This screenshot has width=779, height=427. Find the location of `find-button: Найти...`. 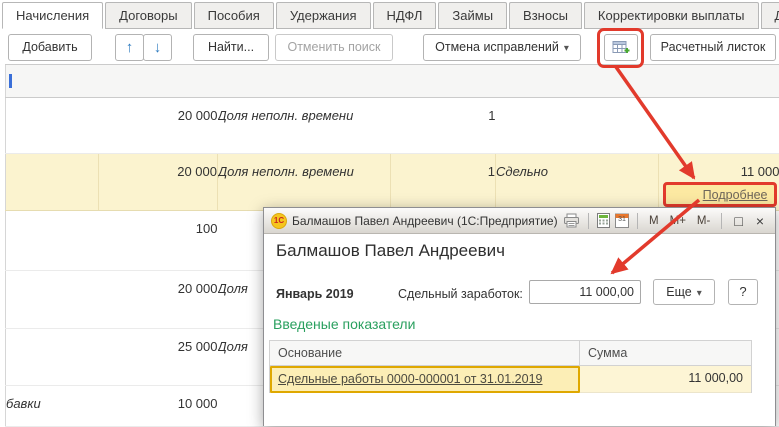

find-button: Найти... is located at coordinates (231, 47).